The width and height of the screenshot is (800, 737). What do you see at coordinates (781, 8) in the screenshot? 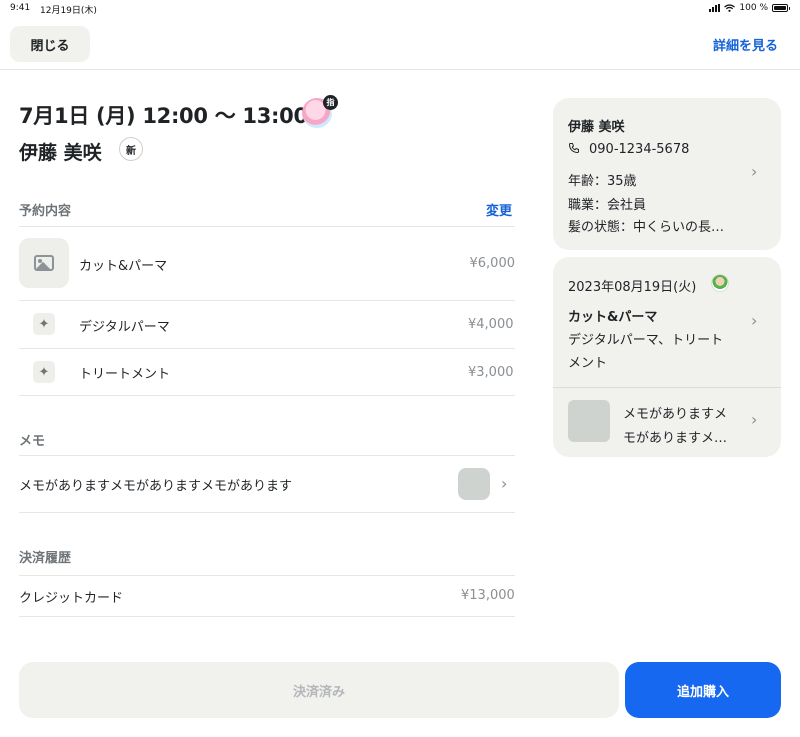
I see `battery-icon` at bounding box center [781, 8].